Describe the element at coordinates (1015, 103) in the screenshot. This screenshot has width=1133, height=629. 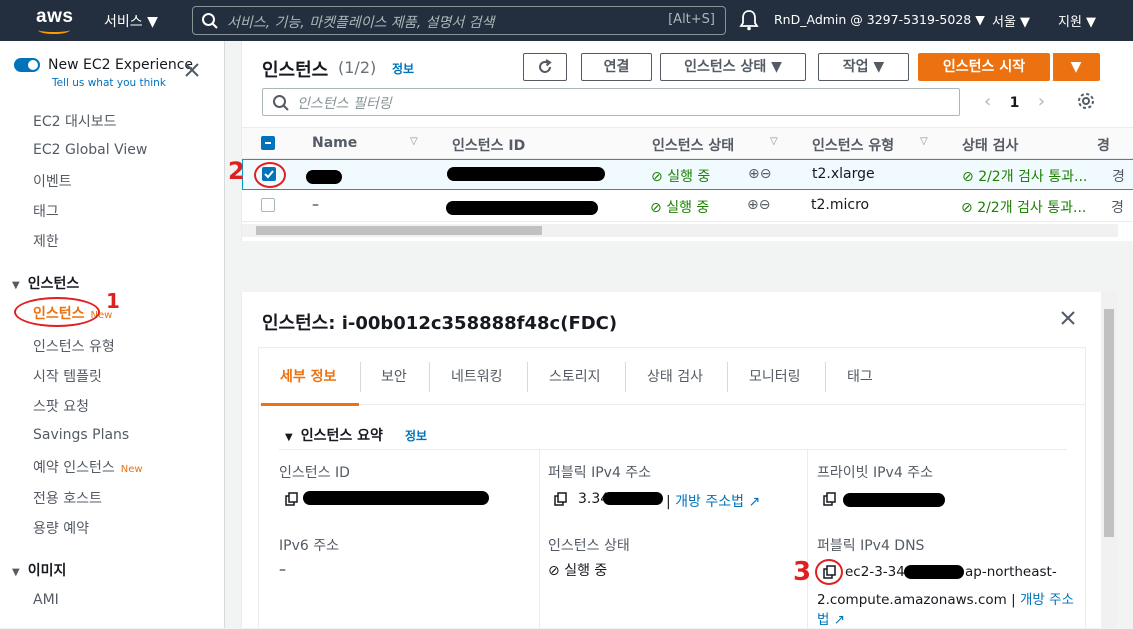
I see `page-number: 1` at that location.